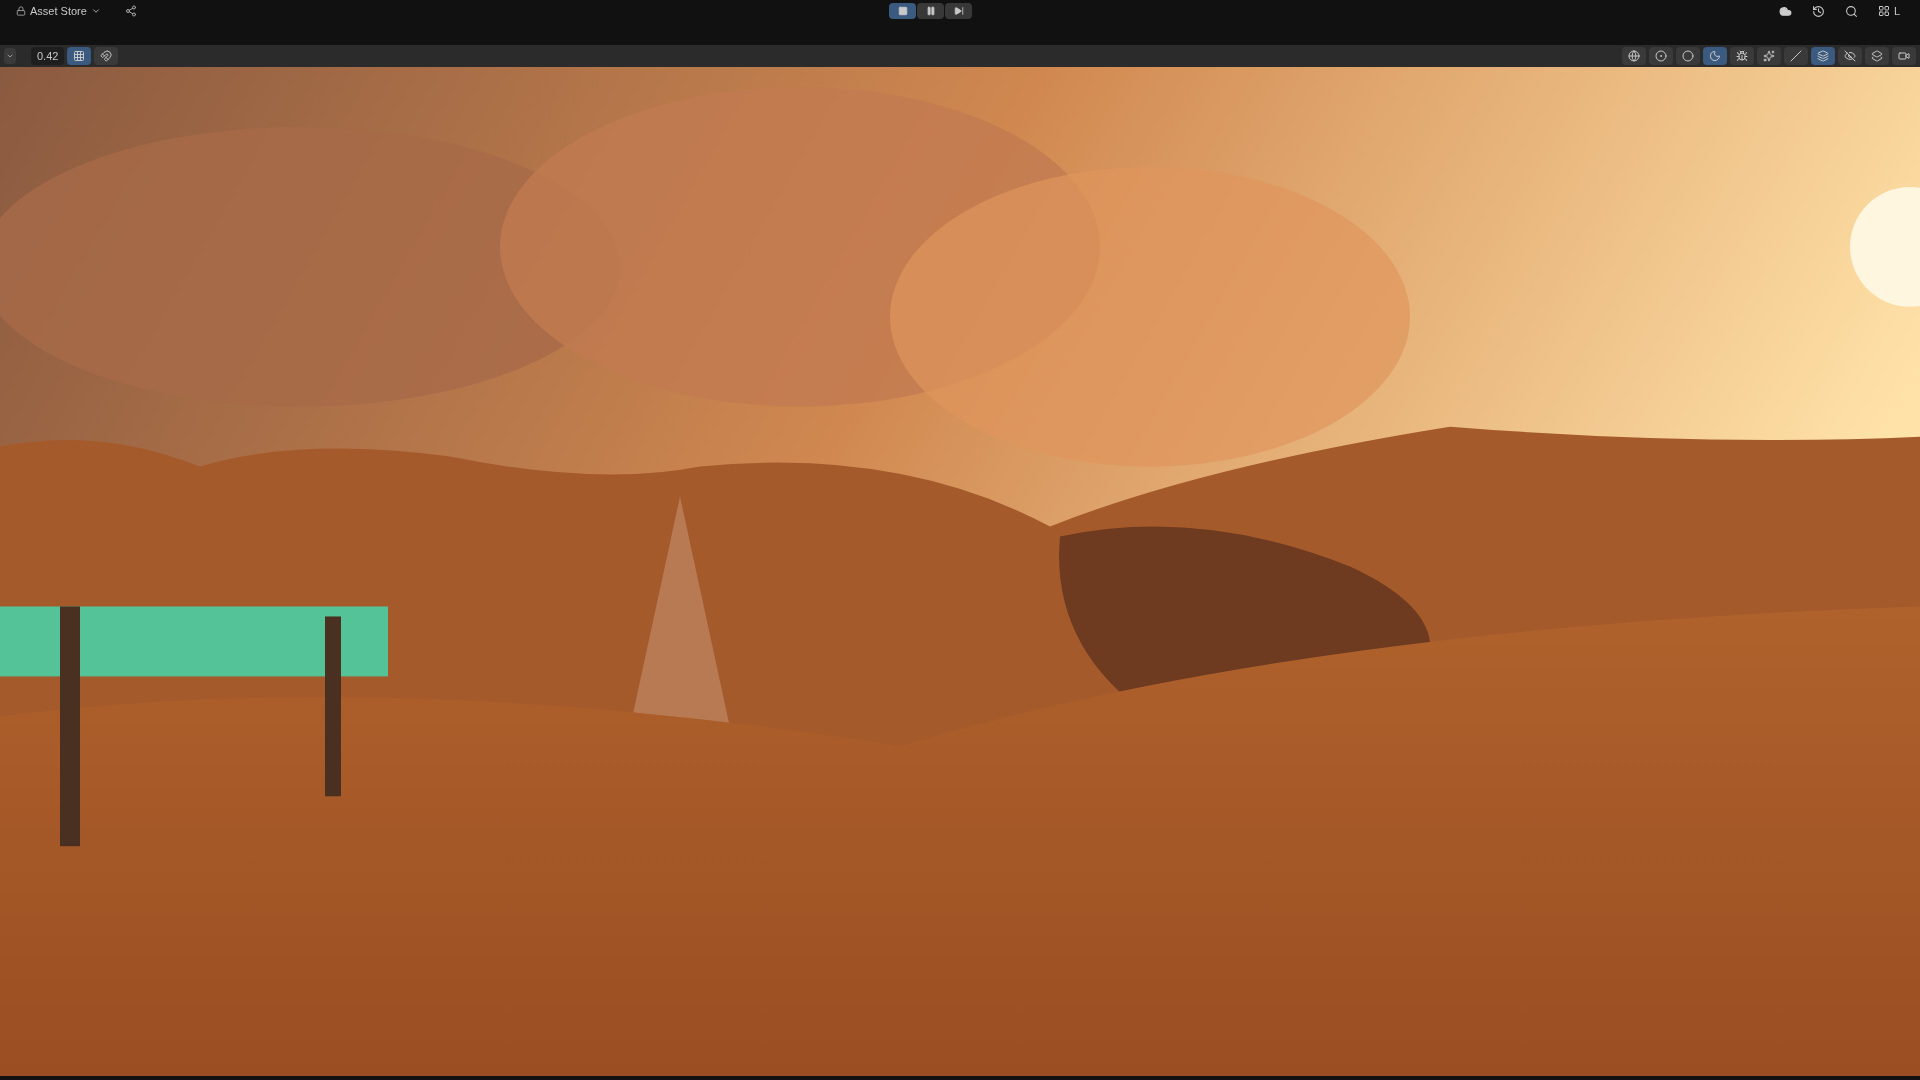  I want to click on eye-off-icon, so click(1850, 56).